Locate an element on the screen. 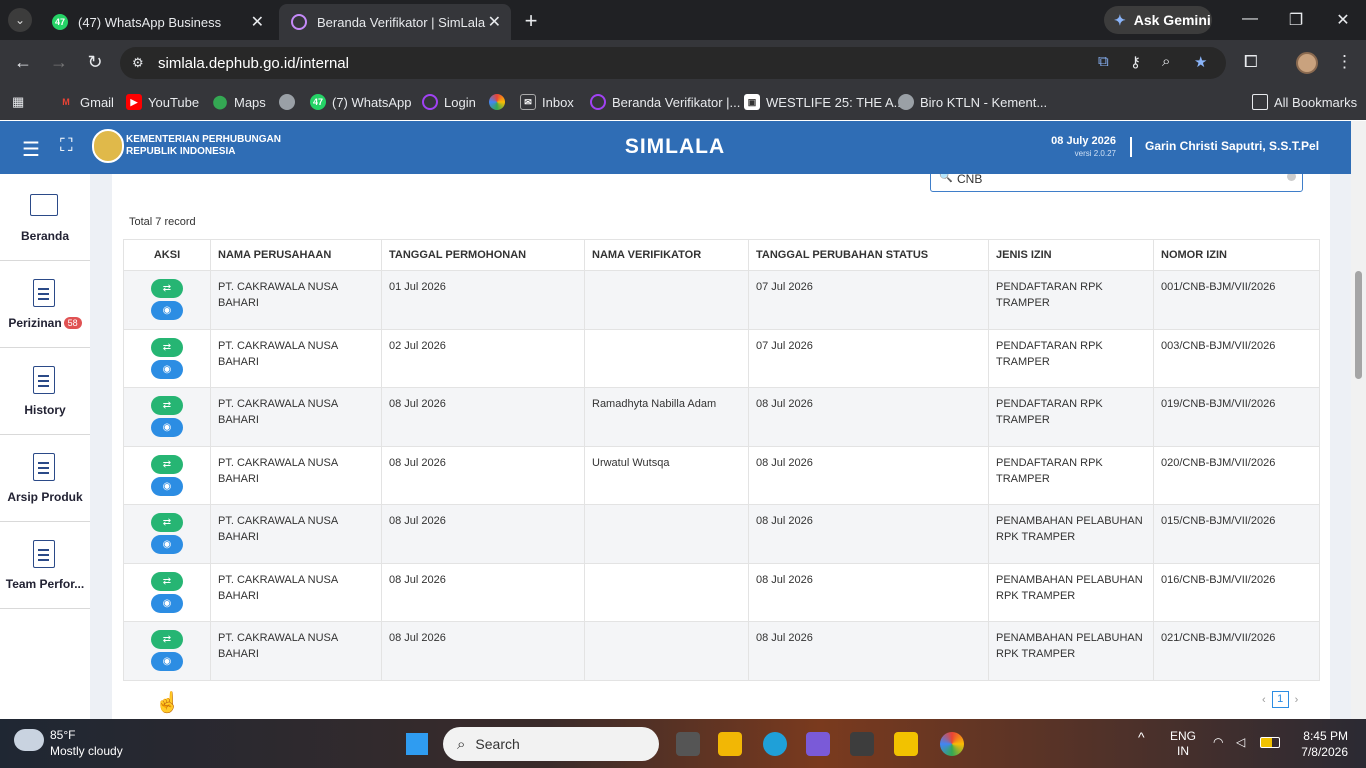 Image resolution: width=1366 pixels, height=768 pixels. sidebar-item-beranda: Beranda is located at coordinates (45, 217).